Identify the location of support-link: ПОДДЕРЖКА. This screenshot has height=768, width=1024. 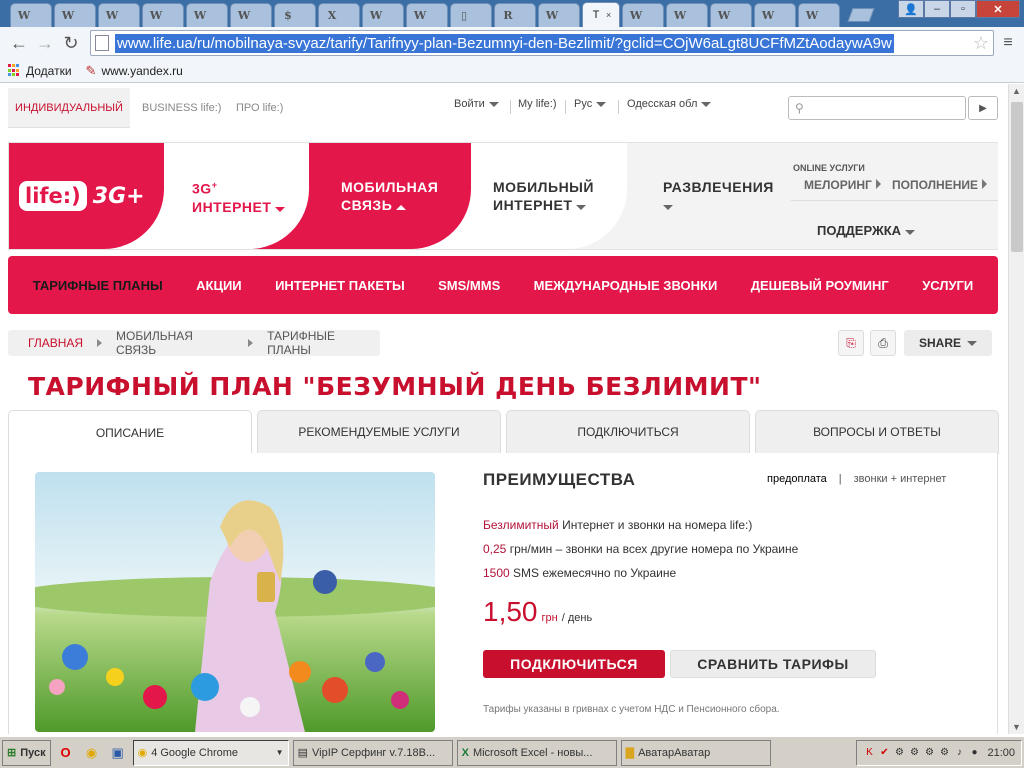
(866, 230).